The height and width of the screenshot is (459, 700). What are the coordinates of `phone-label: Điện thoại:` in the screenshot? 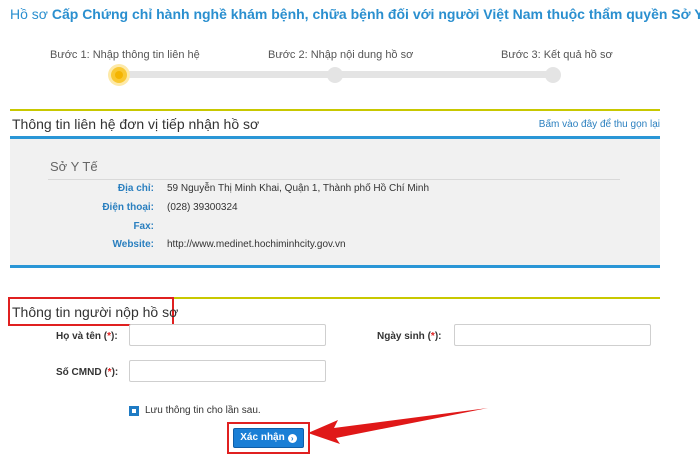 It's located at (128, 207).